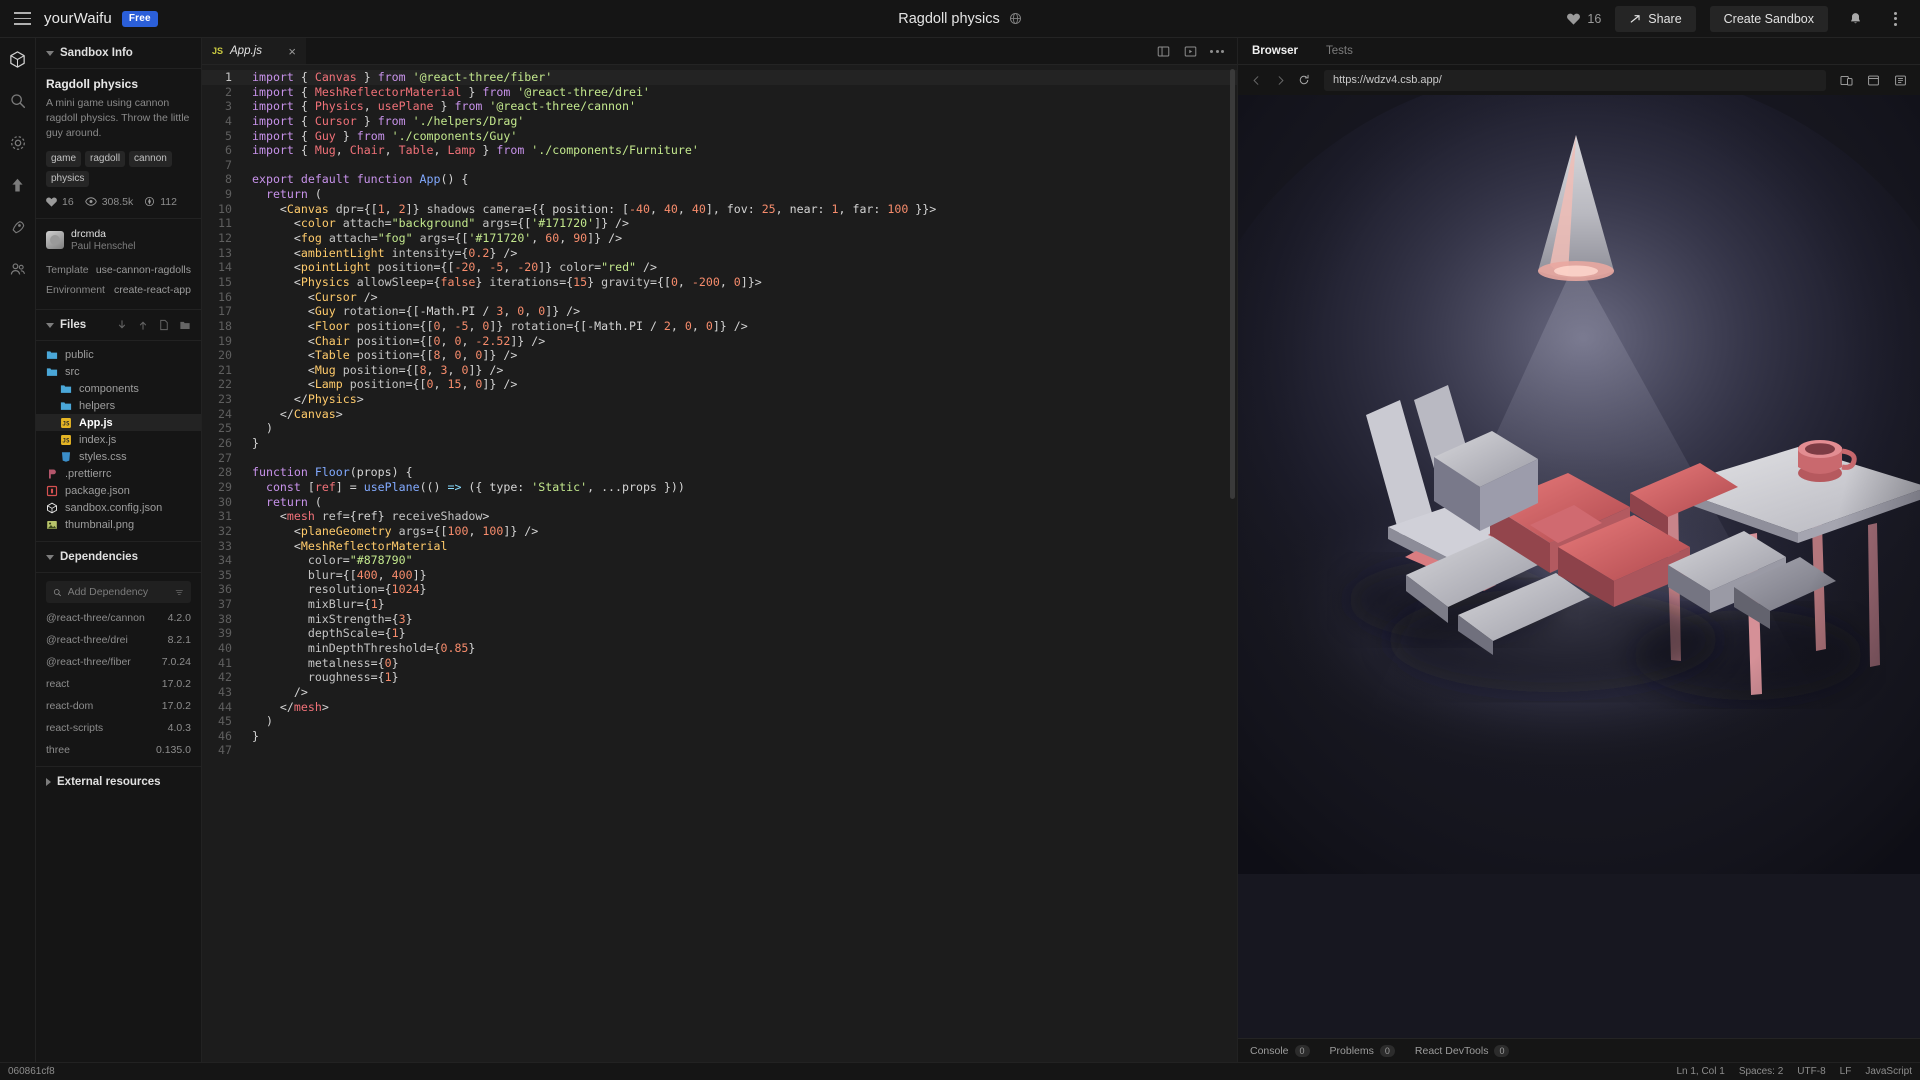 This screenshot has width=1920, height=1080. Describe the element at coordinates (719, 121) in the screenshot. I see `code-line: 4 import { Cursor } from './helpers/Drag'` at that location.